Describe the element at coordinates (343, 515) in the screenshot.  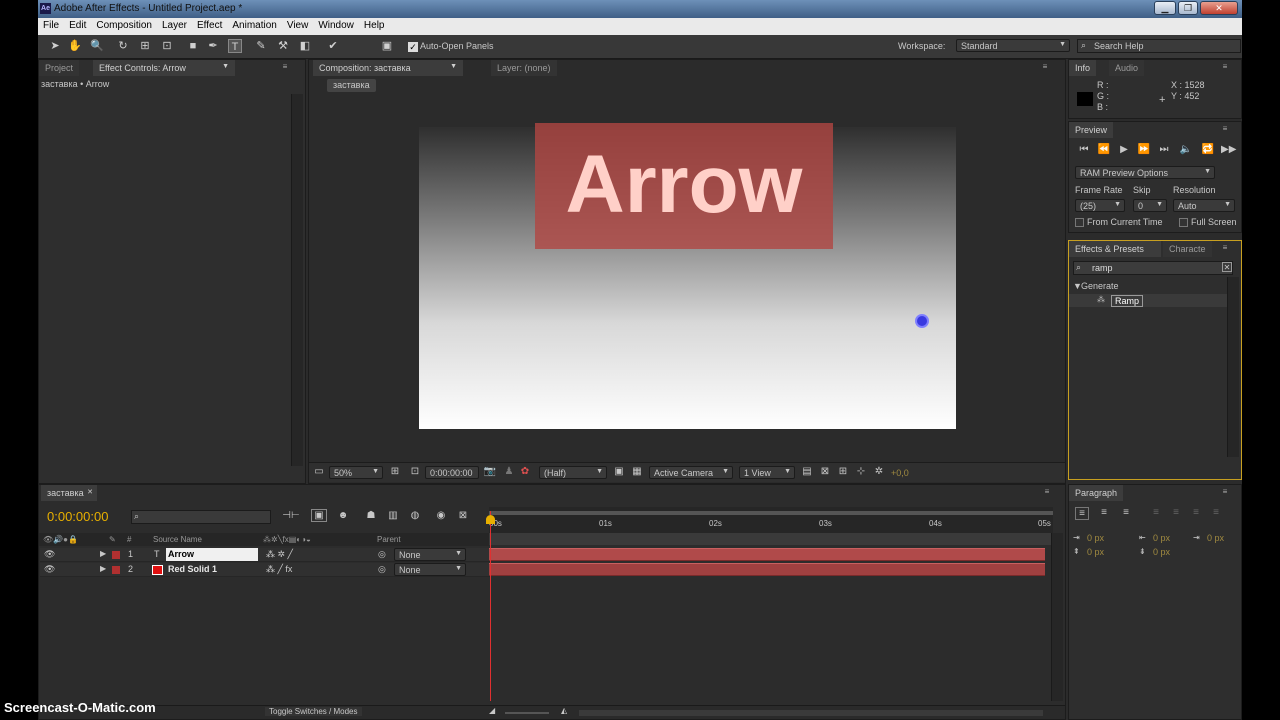
I see `shy-icon: ☻` at that location.